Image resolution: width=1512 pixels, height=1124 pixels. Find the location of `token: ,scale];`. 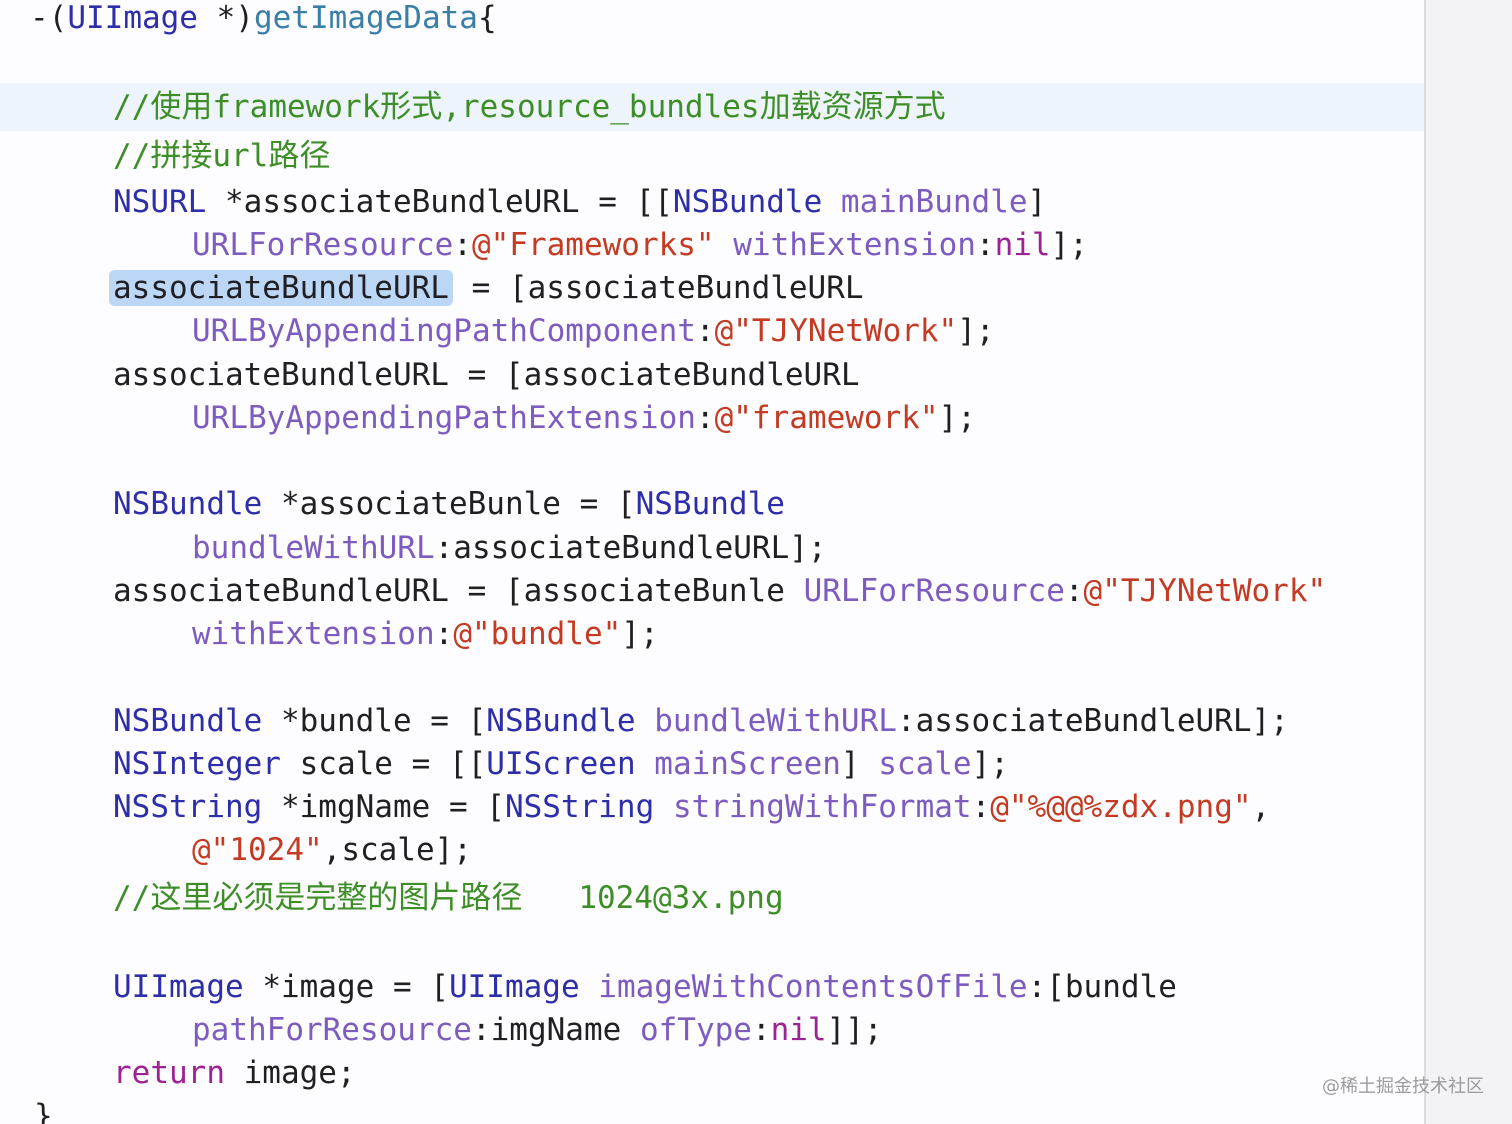

token: ,scale]; is located at coordinates (397, 850).